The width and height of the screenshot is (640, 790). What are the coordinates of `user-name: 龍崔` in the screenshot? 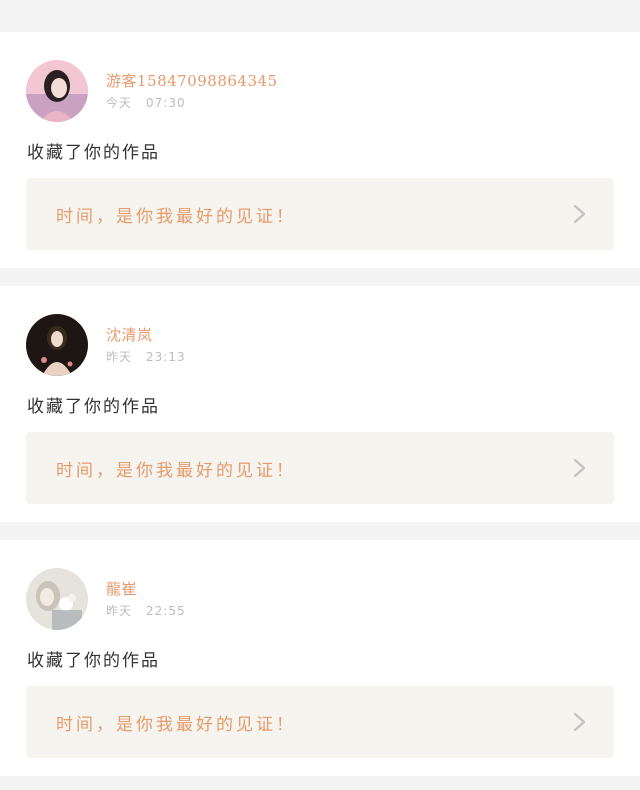 It's located at (121, 588).